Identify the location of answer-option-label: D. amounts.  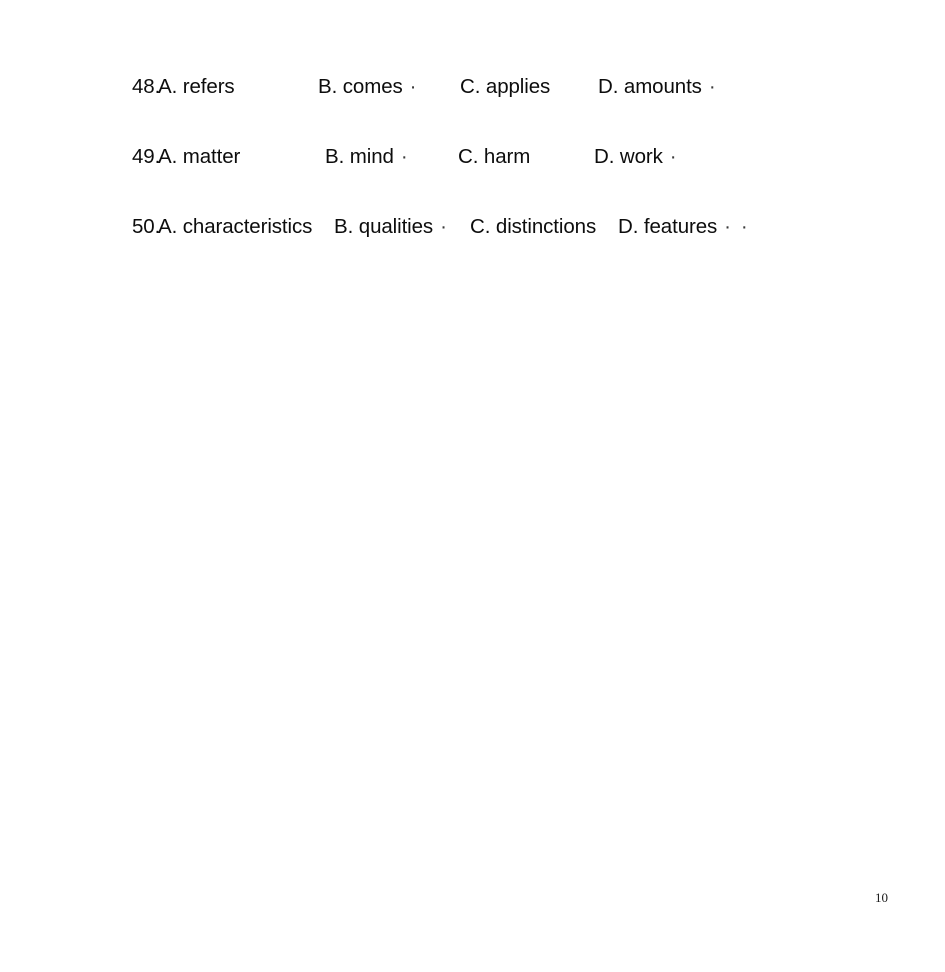
(650, 86).